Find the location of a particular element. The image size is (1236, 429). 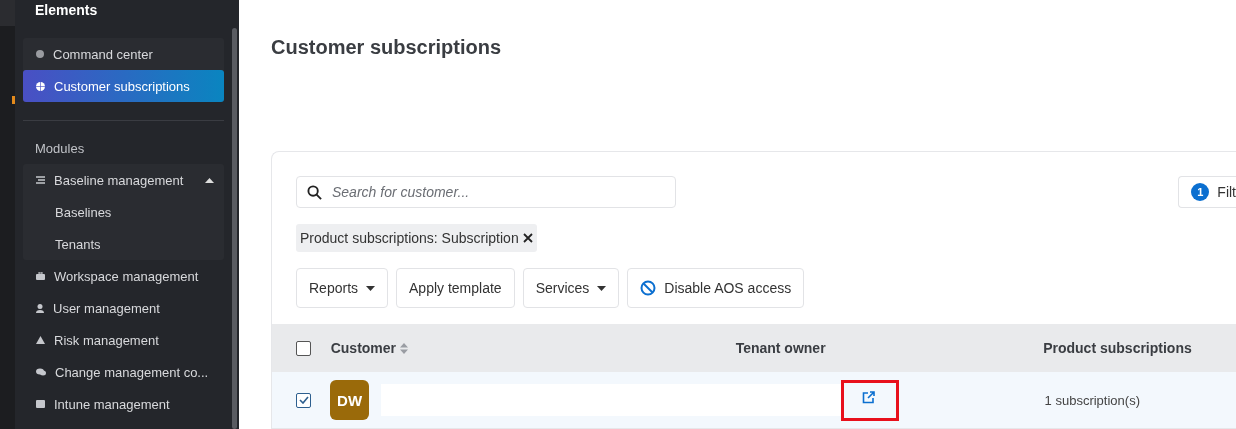

circle-icon is located at coordinates (40, 54).